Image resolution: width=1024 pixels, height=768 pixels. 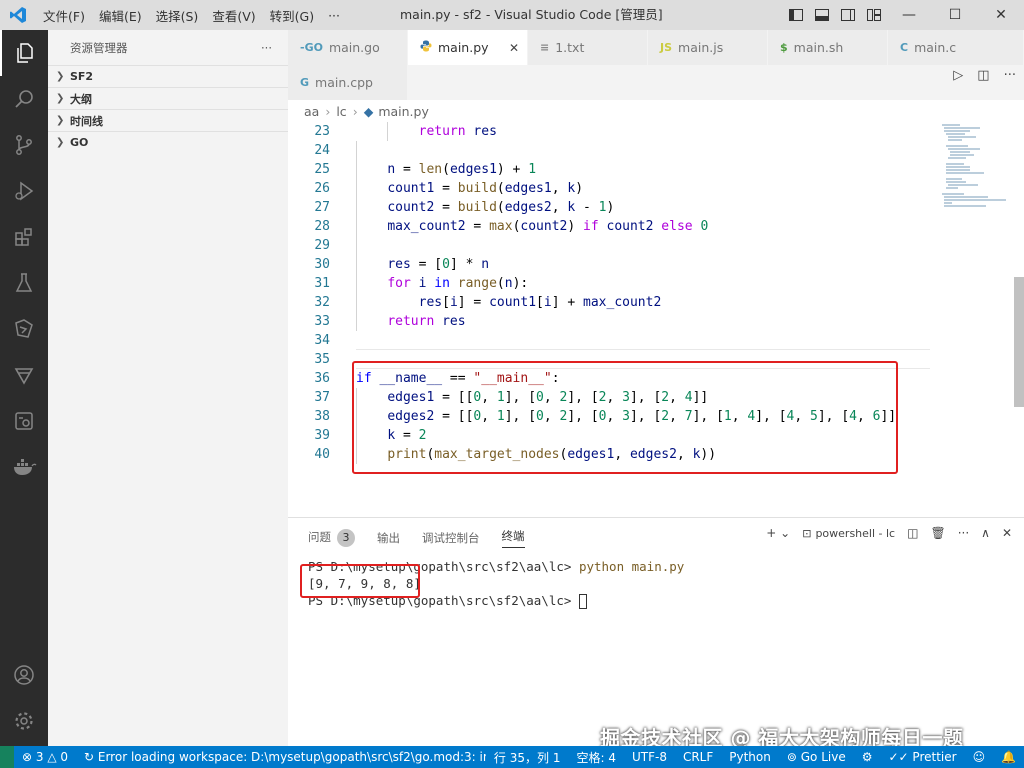 I want to click on docker-icon, so click(x=24, y=467).